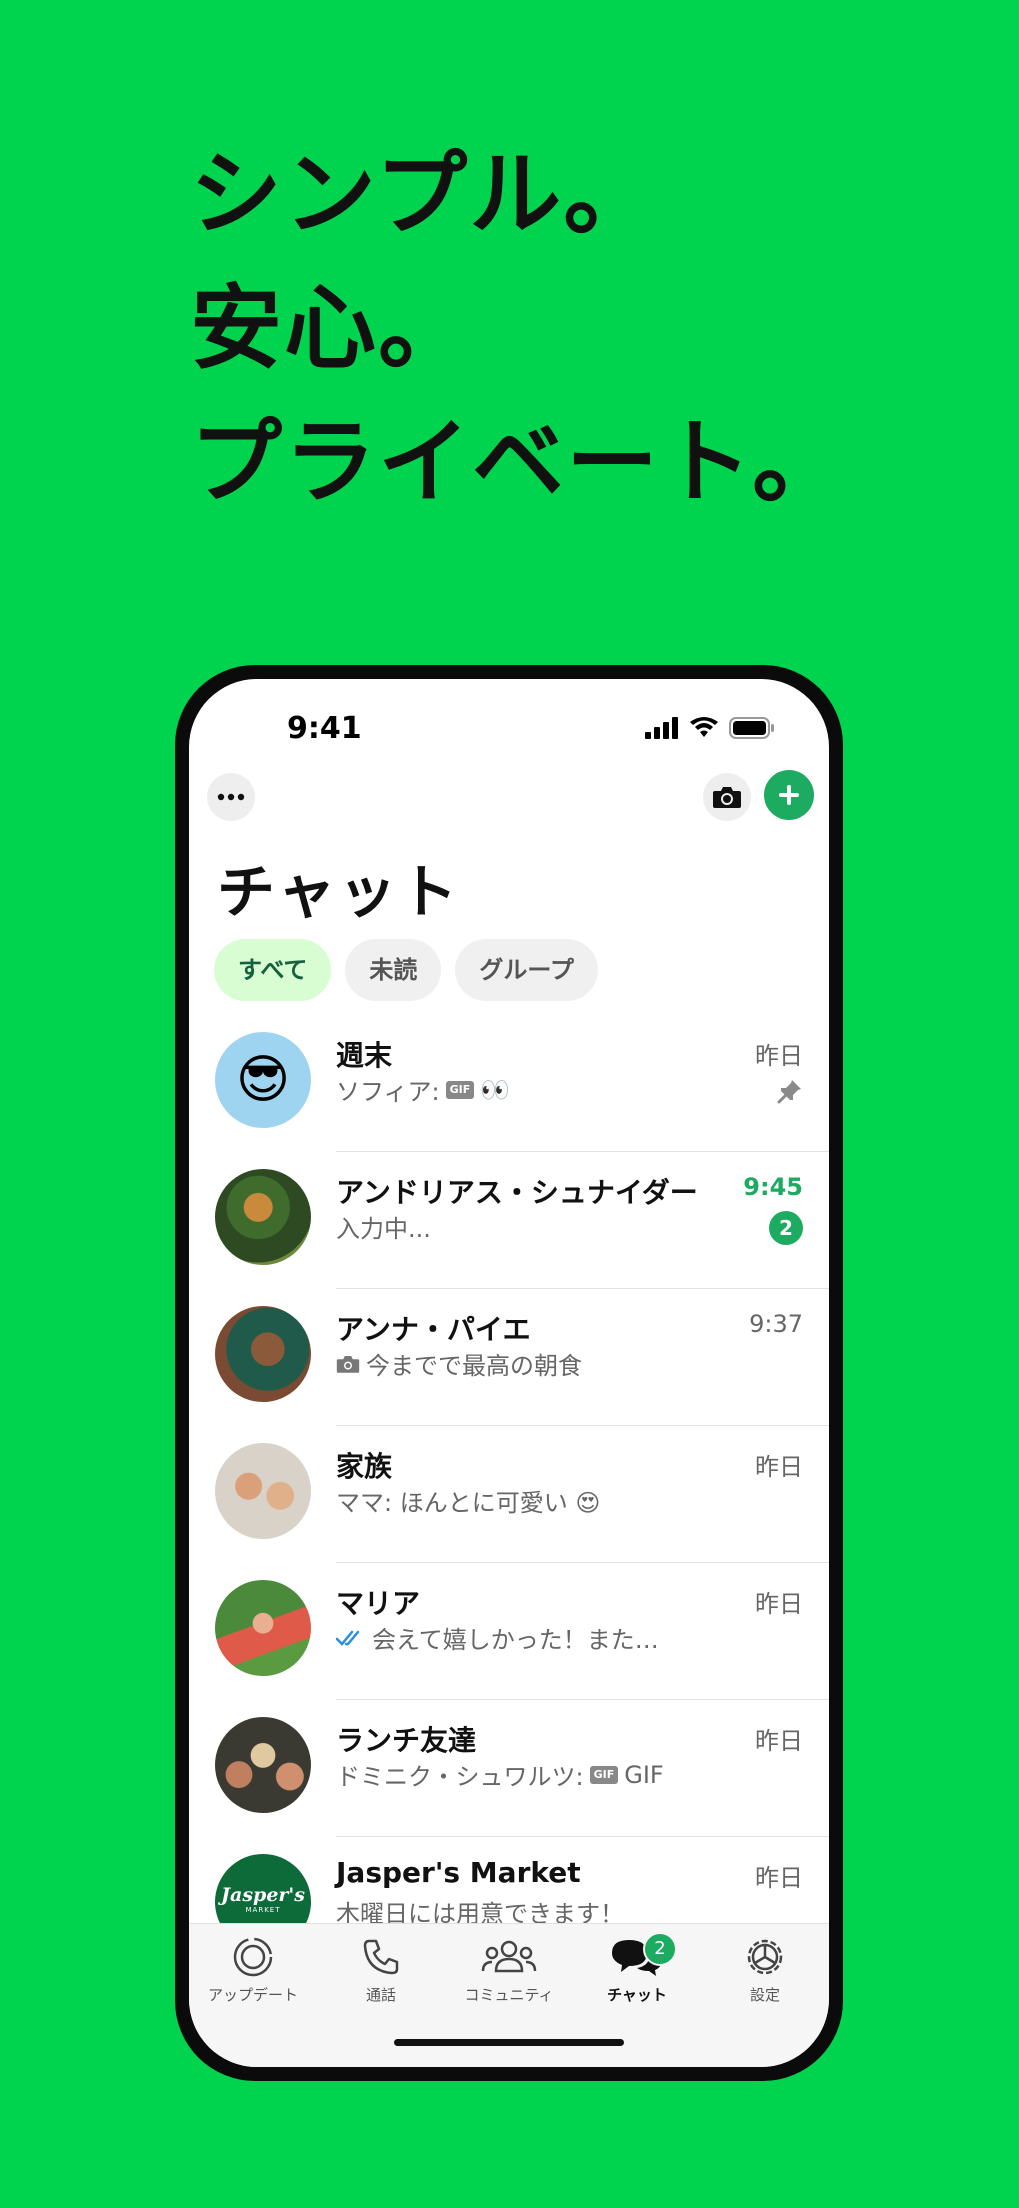 This screenshot has width=1019, height=2208. I want to click on filter-chips: すべて 未読 グループ, so click(406, 970).